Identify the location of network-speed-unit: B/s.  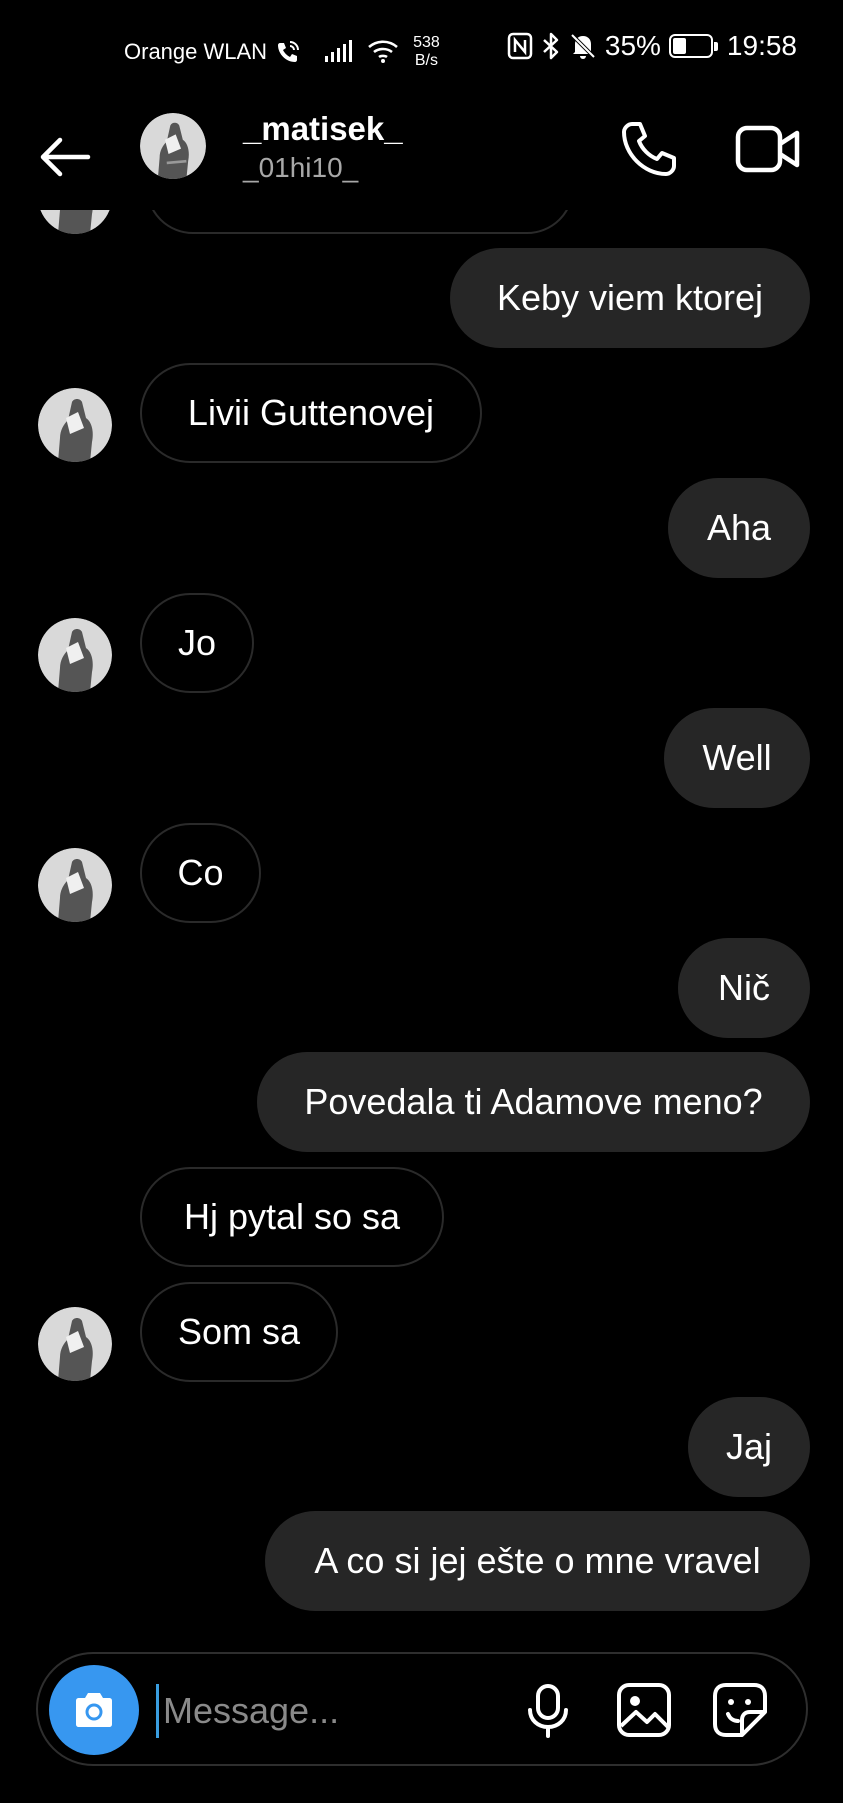
(426, 60).